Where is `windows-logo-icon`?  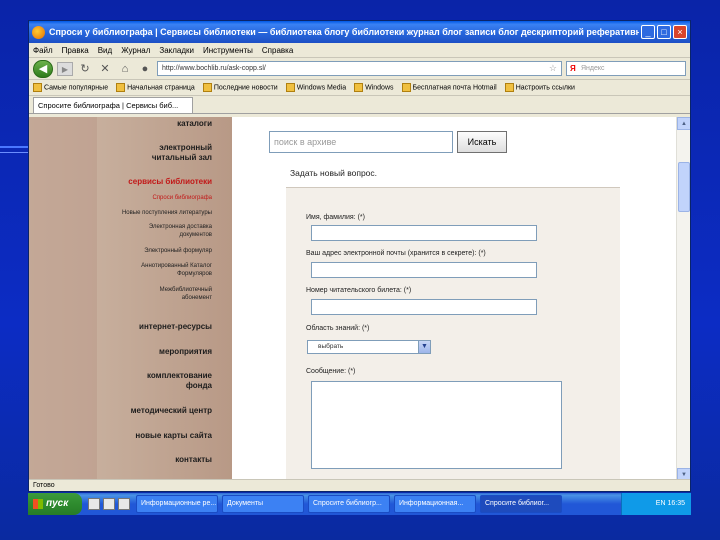
windows-logo-icon is located at coordinates (38, 504).